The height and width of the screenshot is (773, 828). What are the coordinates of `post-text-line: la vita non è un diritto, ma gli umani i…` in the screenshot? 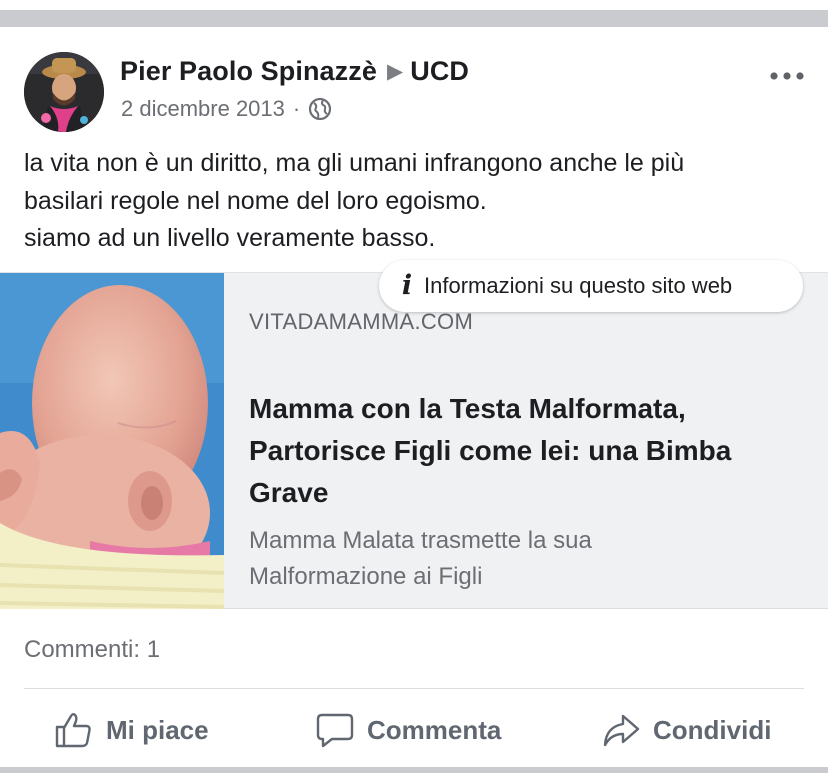 It's located at (354, 163).